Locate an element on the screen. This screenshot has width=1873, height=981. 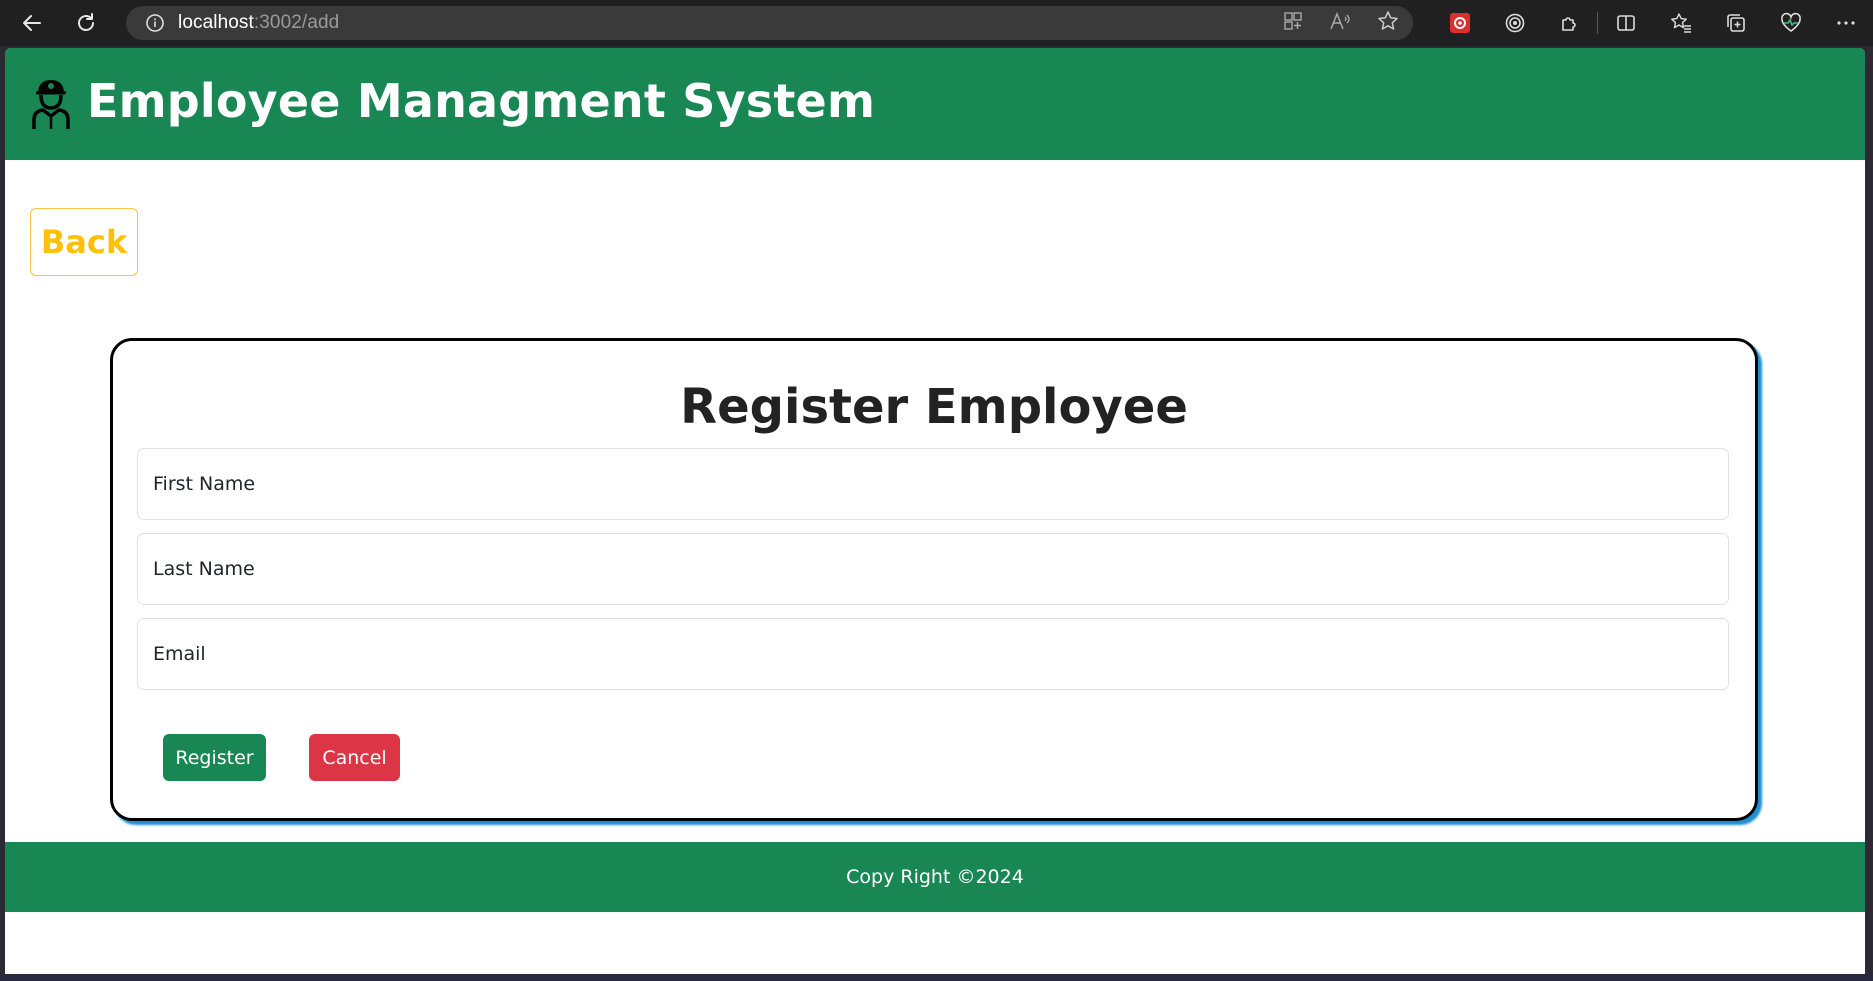
favorites-icon is located at coordinates (1680, 23).